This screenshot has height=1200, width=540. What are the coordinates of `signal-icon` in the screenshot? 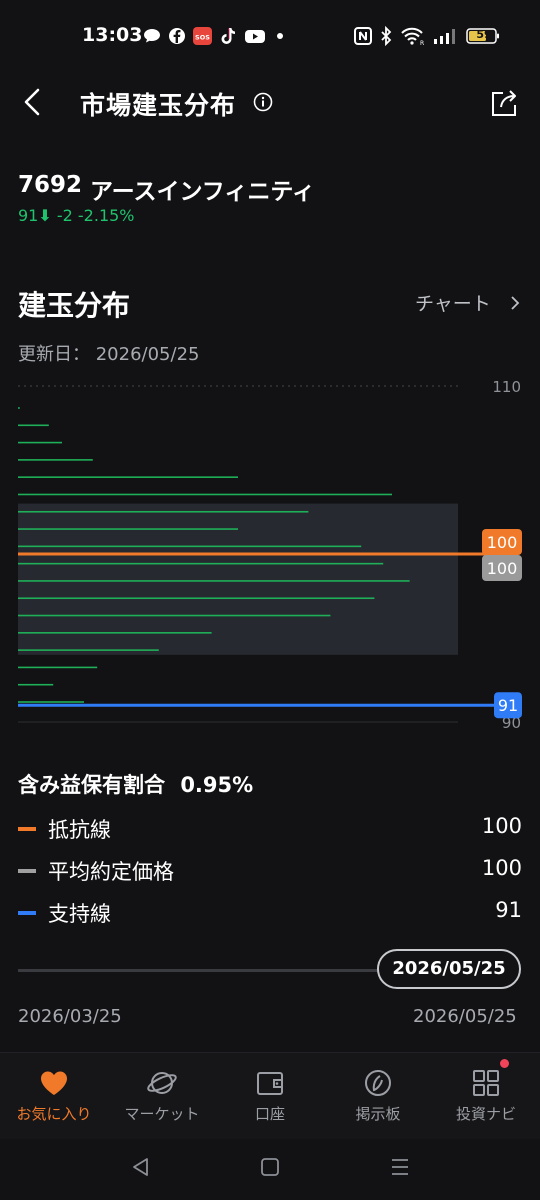 It's located at (444, 36).